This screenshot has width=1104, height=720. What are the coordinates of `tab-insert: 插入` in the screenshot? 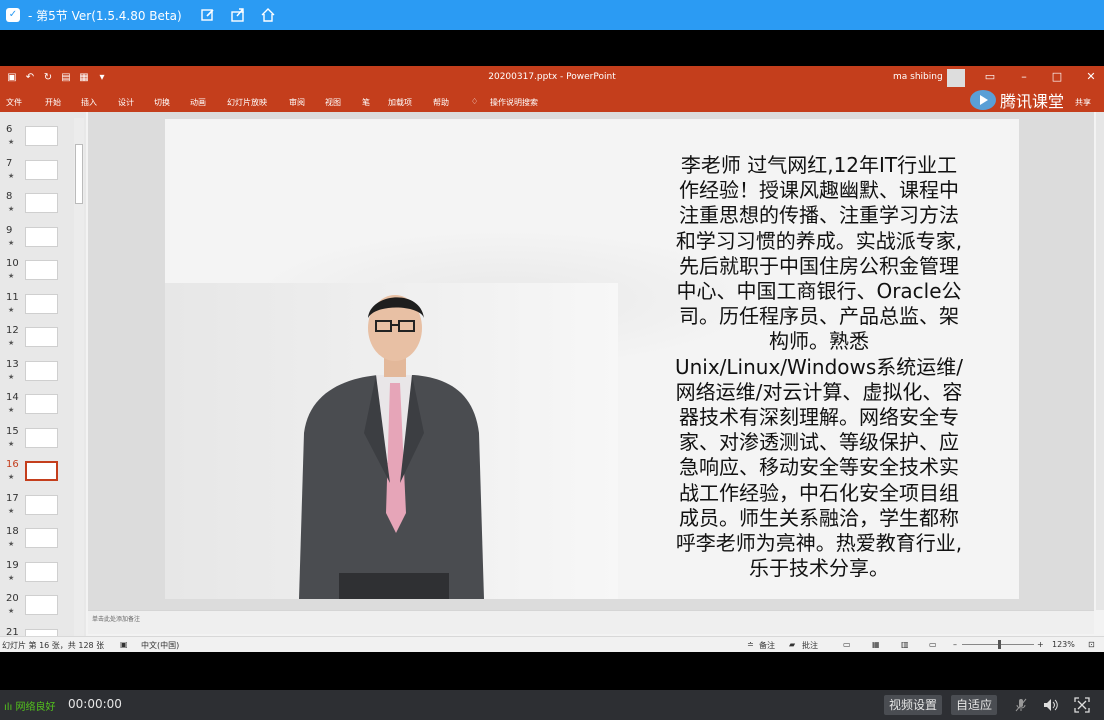 It's located at (89, 102).